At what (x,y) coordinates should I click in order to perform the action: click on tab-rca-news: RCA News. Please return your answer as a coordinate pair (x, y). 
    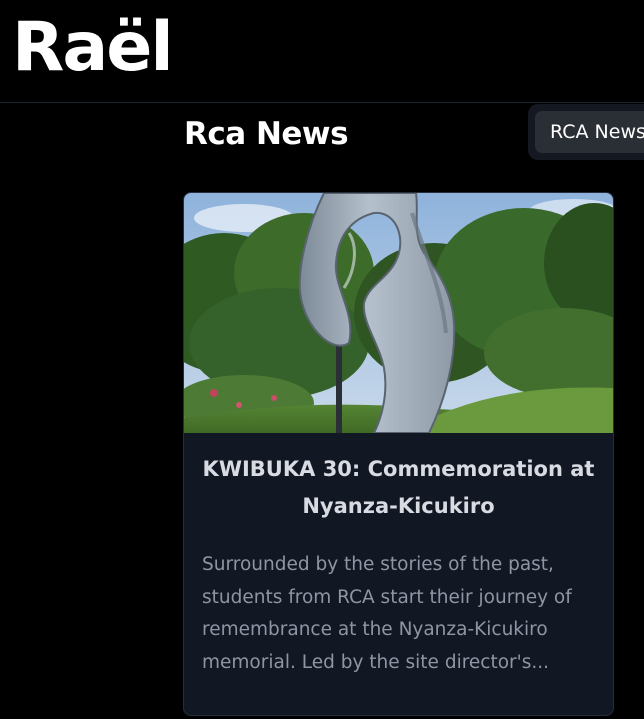
    Looking at the image, I should click on (589, 132).